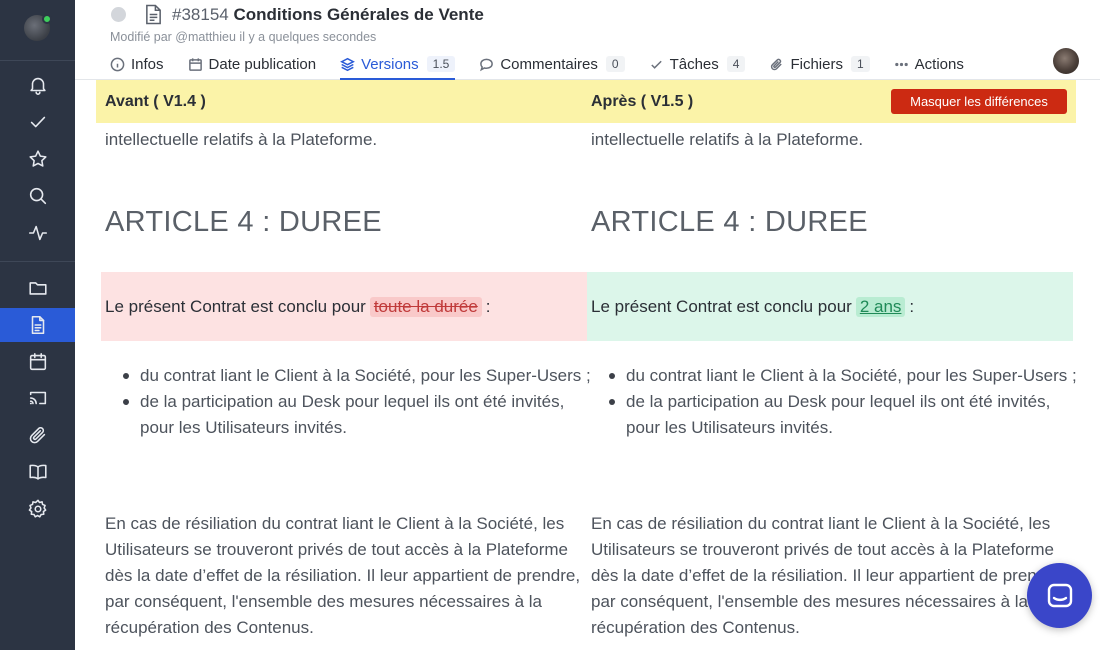 This screenshot has width=1100, height=650. I want to click on sidebar-item-tasks, so click(37, 122).